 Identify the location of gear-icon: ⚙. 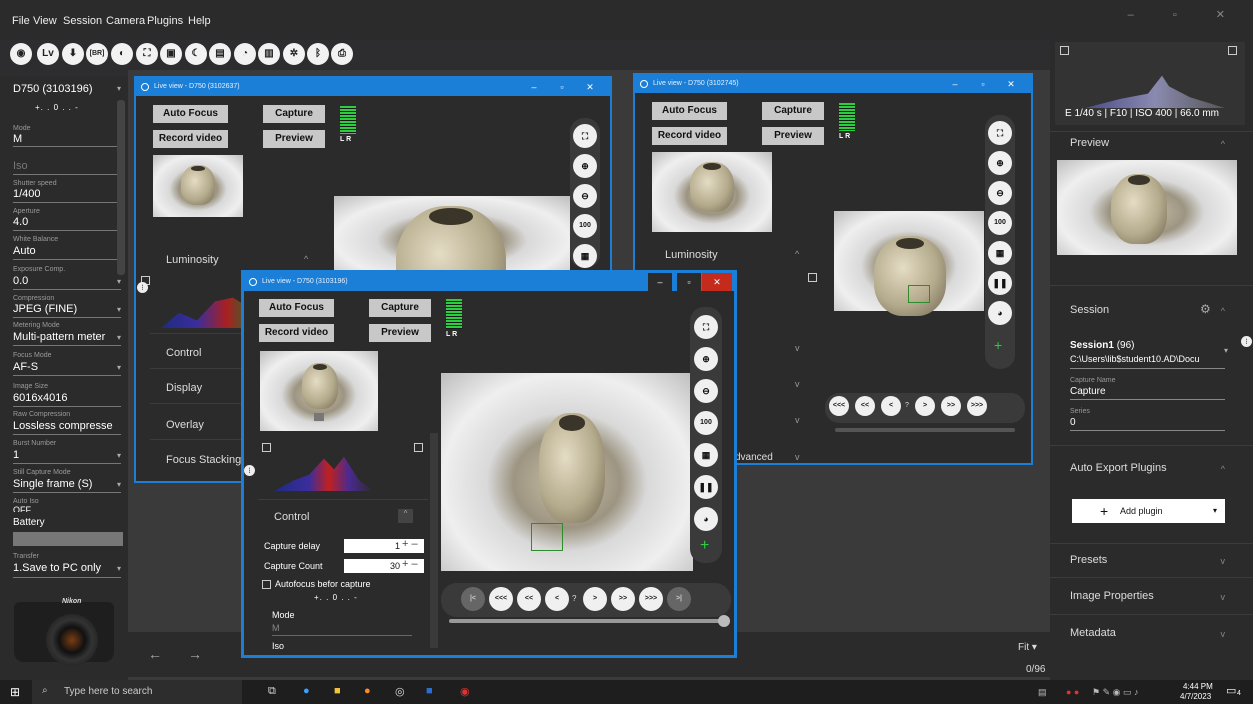
(1205, 309).